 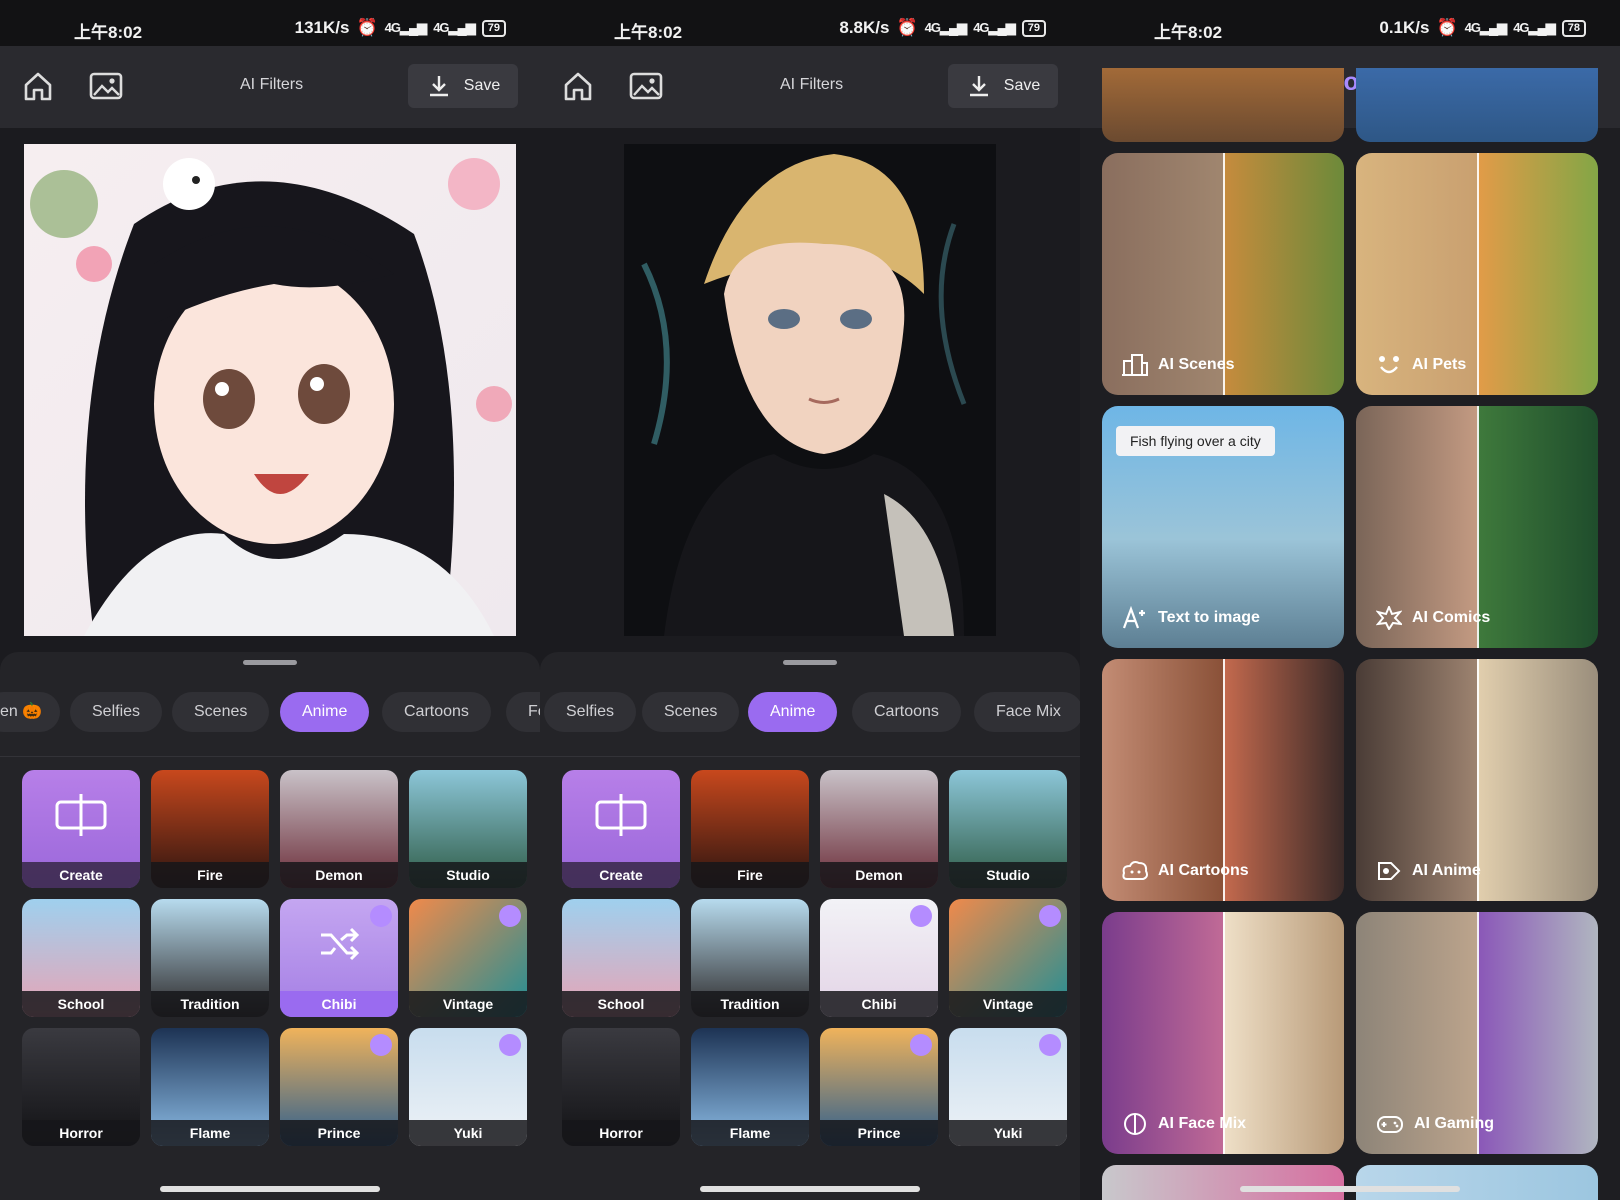 What do you see at coordinates (1477, 527) in the screenshot?
I see `feature-card-ai-comics: AI Comics` at bounding box center [1477, 527].